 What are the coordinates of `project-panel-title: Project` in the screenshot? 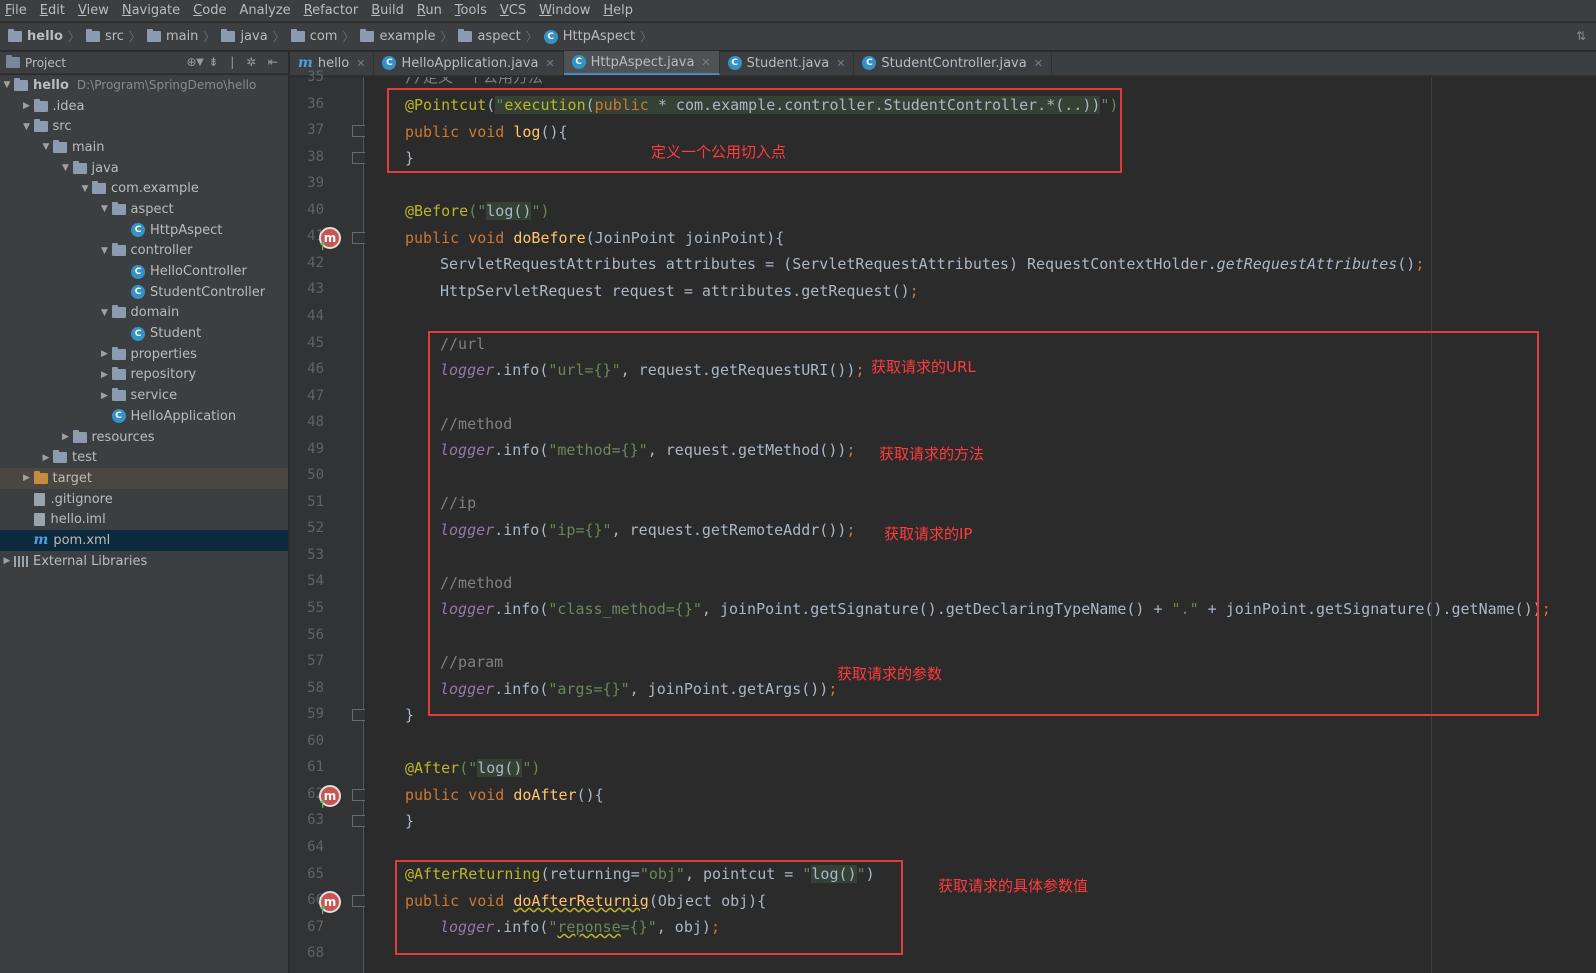 It's located at (45, 63).